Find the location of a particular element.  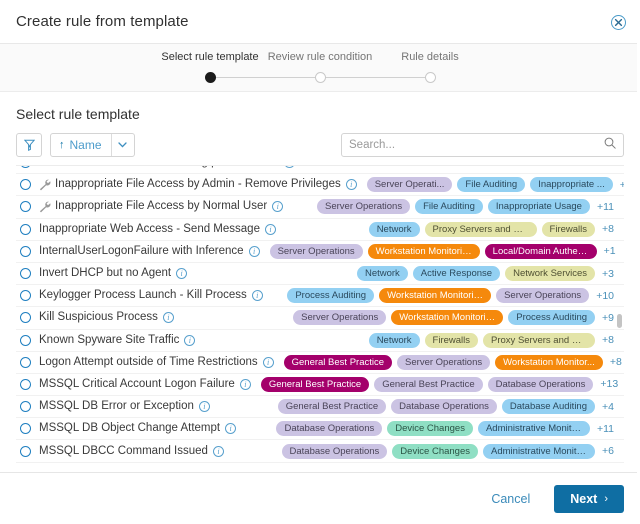

section-title: Select rule template is located at coordinates (78, 114).